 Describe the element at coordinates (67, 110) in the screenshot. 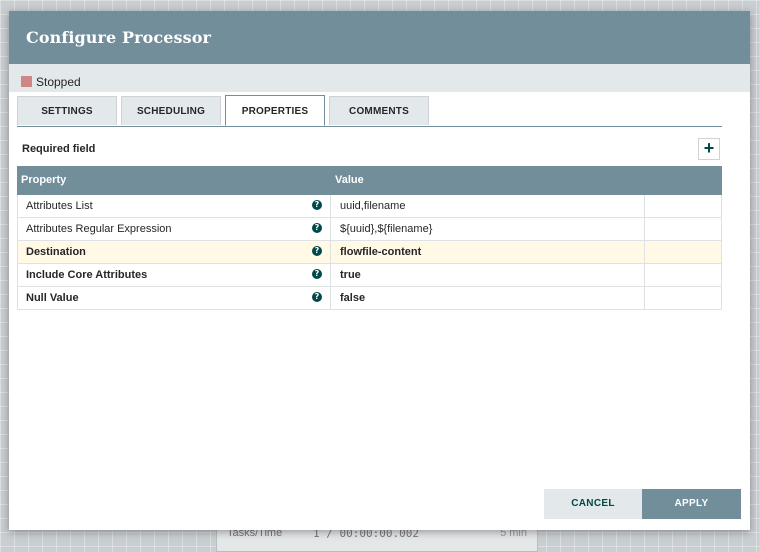

I see `tab-settings: SETTINGS` at that location.